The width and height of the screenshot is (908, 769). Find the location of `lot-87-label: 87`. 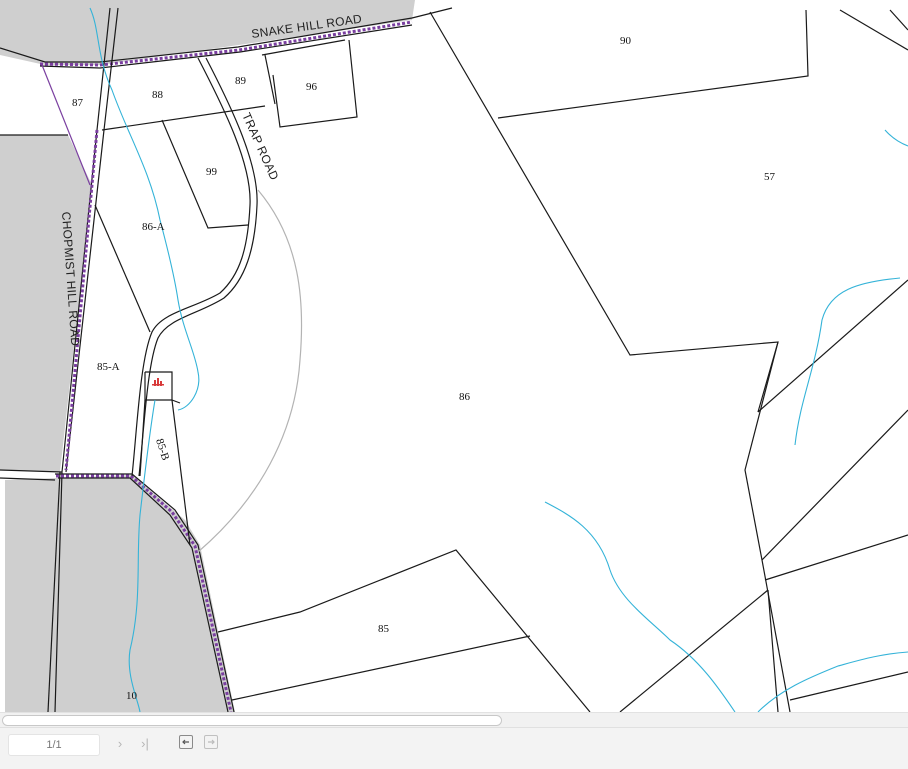

lot-87-label: 87 is located at coordinates (78, 103).